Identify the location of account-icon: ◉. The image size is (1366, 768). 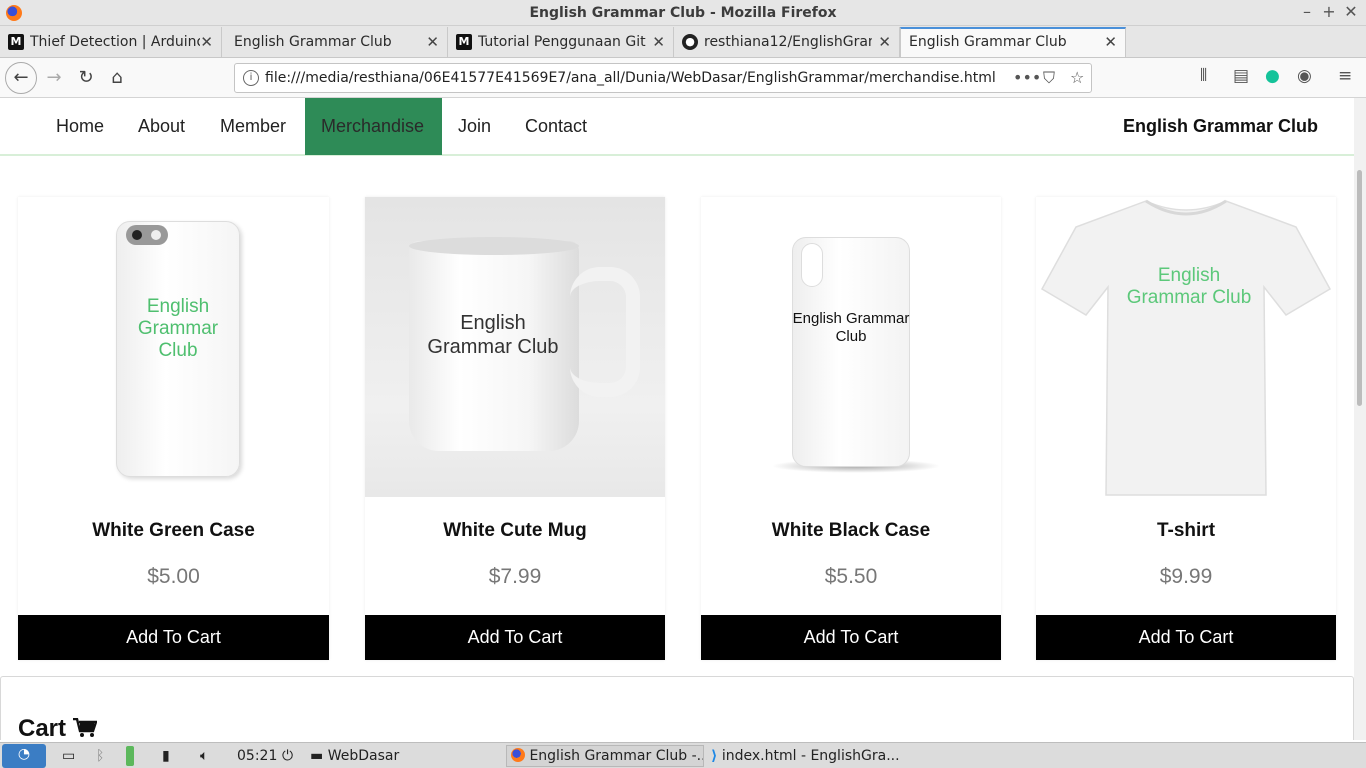
(1304, 76).